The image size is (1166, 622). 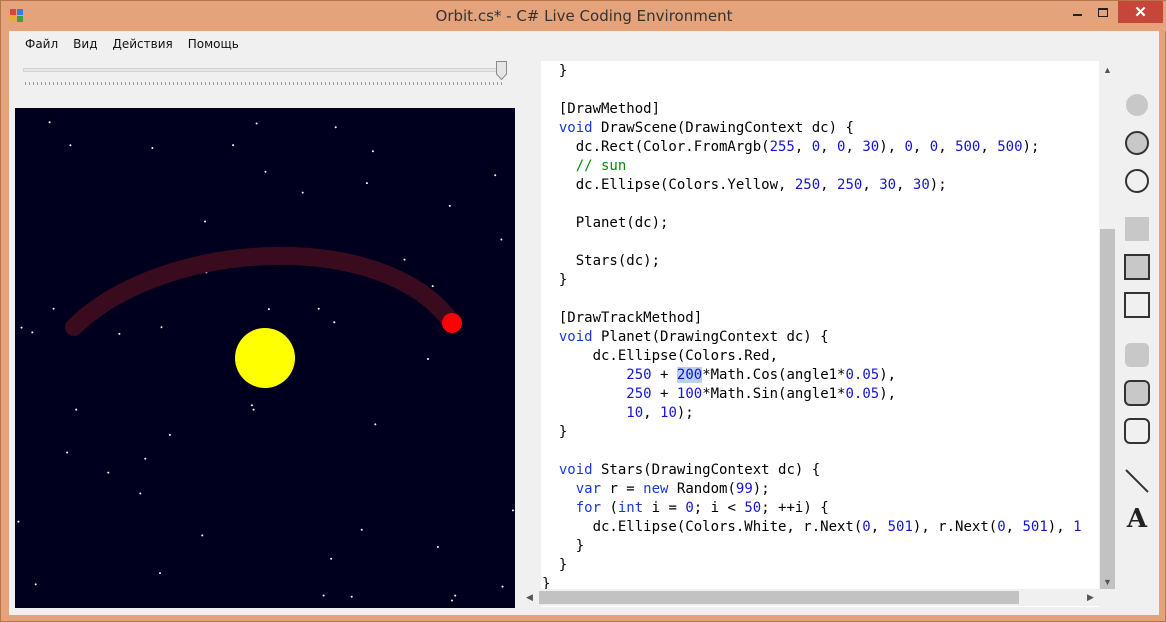 What do you see at coordinates (938, 185) in the screenshot?
I see `code-token: );` at bounding box center [938, 185].